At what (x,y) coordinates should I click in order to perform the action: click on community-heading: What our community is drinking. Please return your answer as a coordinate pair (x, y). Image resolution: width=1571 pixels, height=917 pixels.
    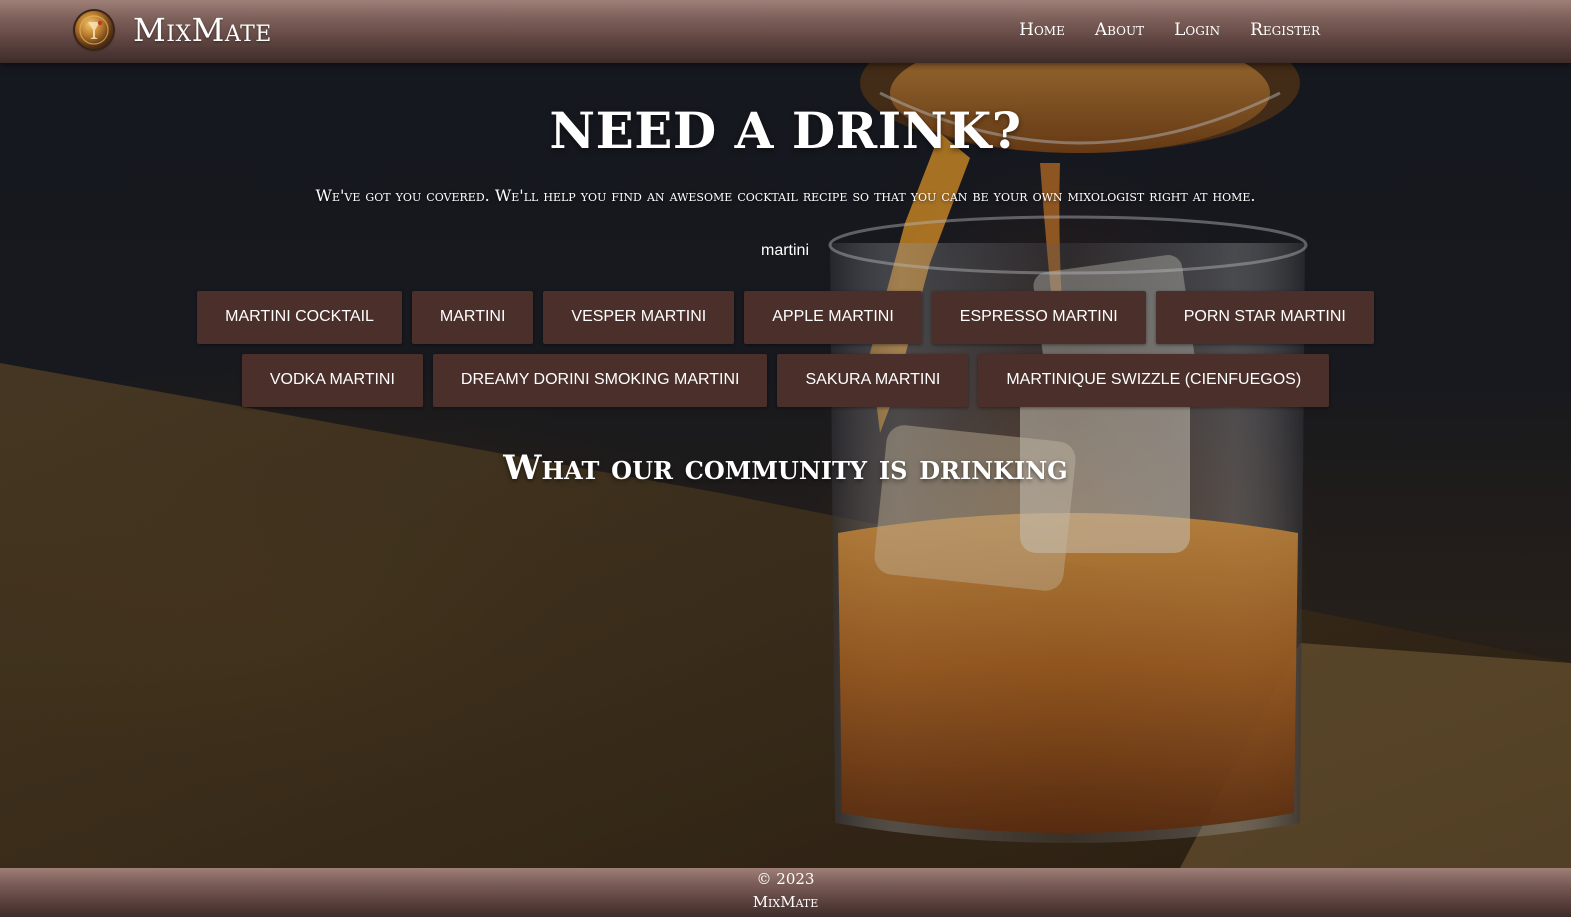
    Looking at the image, I should click on (785, 468).